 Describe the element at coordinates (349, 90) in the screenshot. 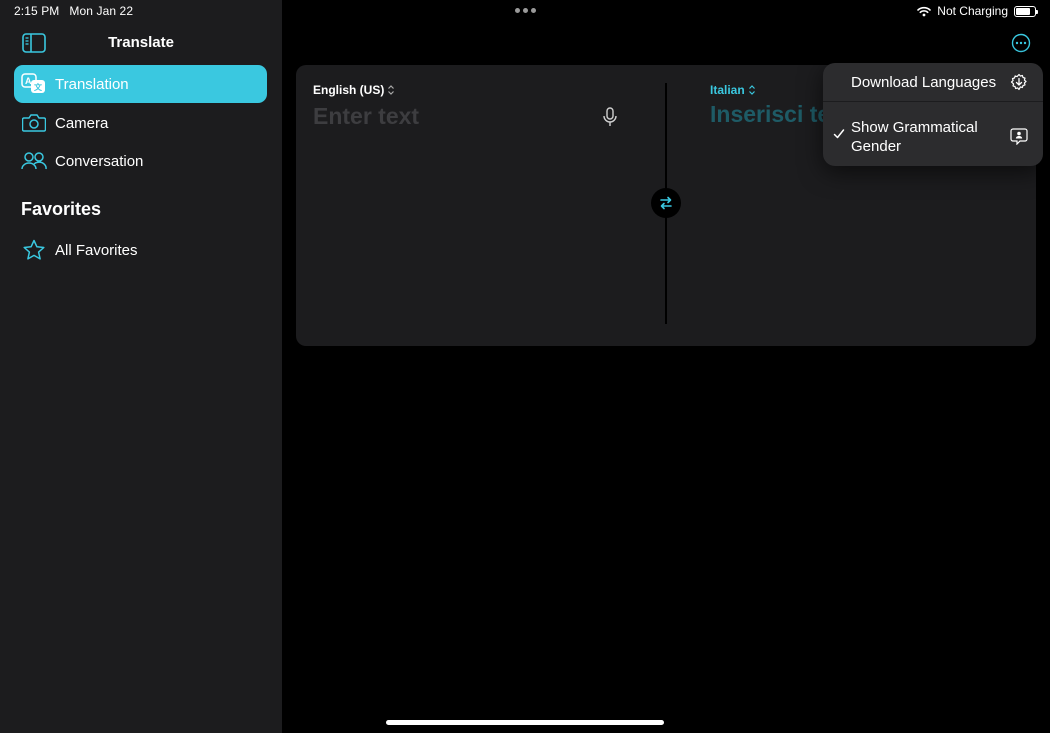

I see `source-language-label: English (US)` at that location.